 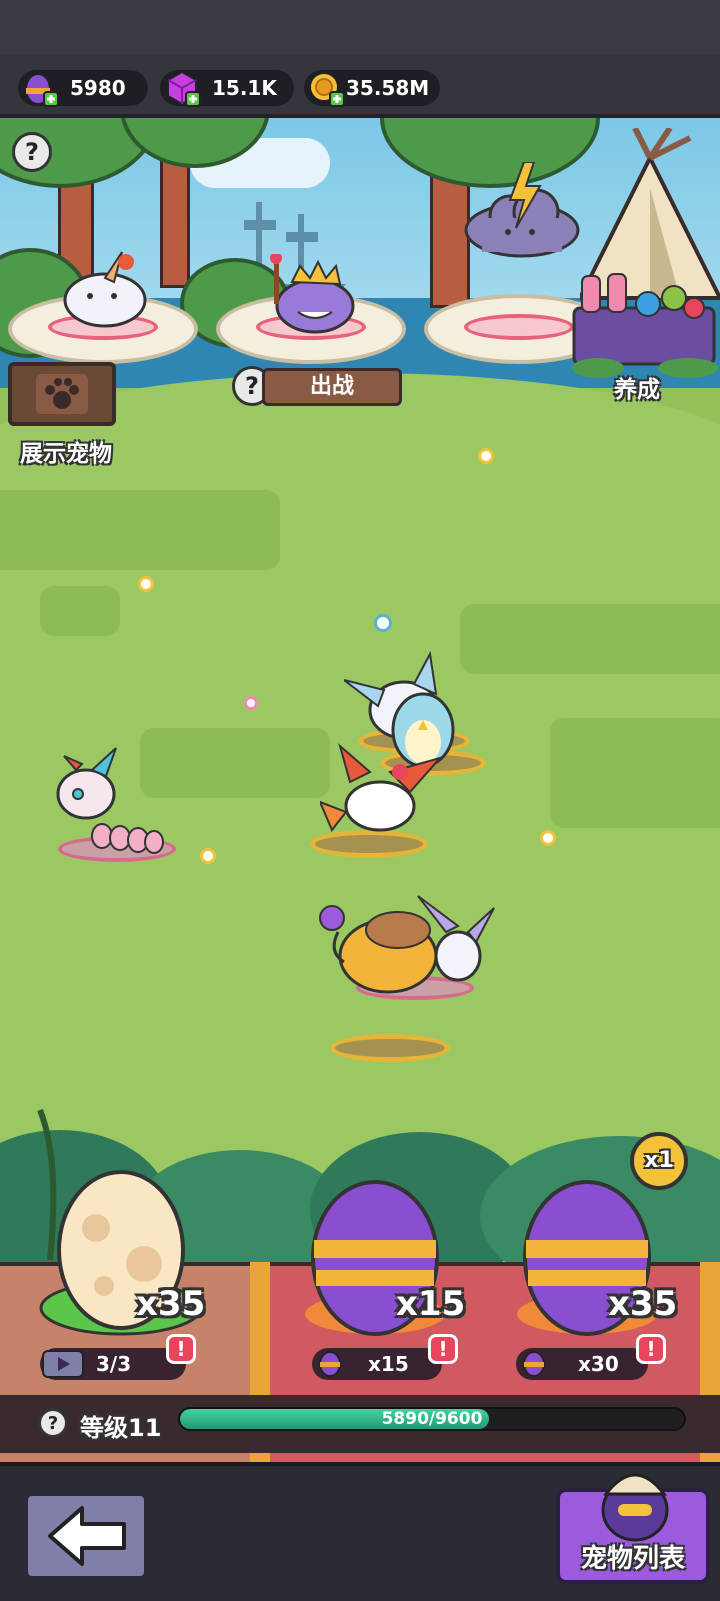 I want to click on video-icon, so click(x=63, y=1364).